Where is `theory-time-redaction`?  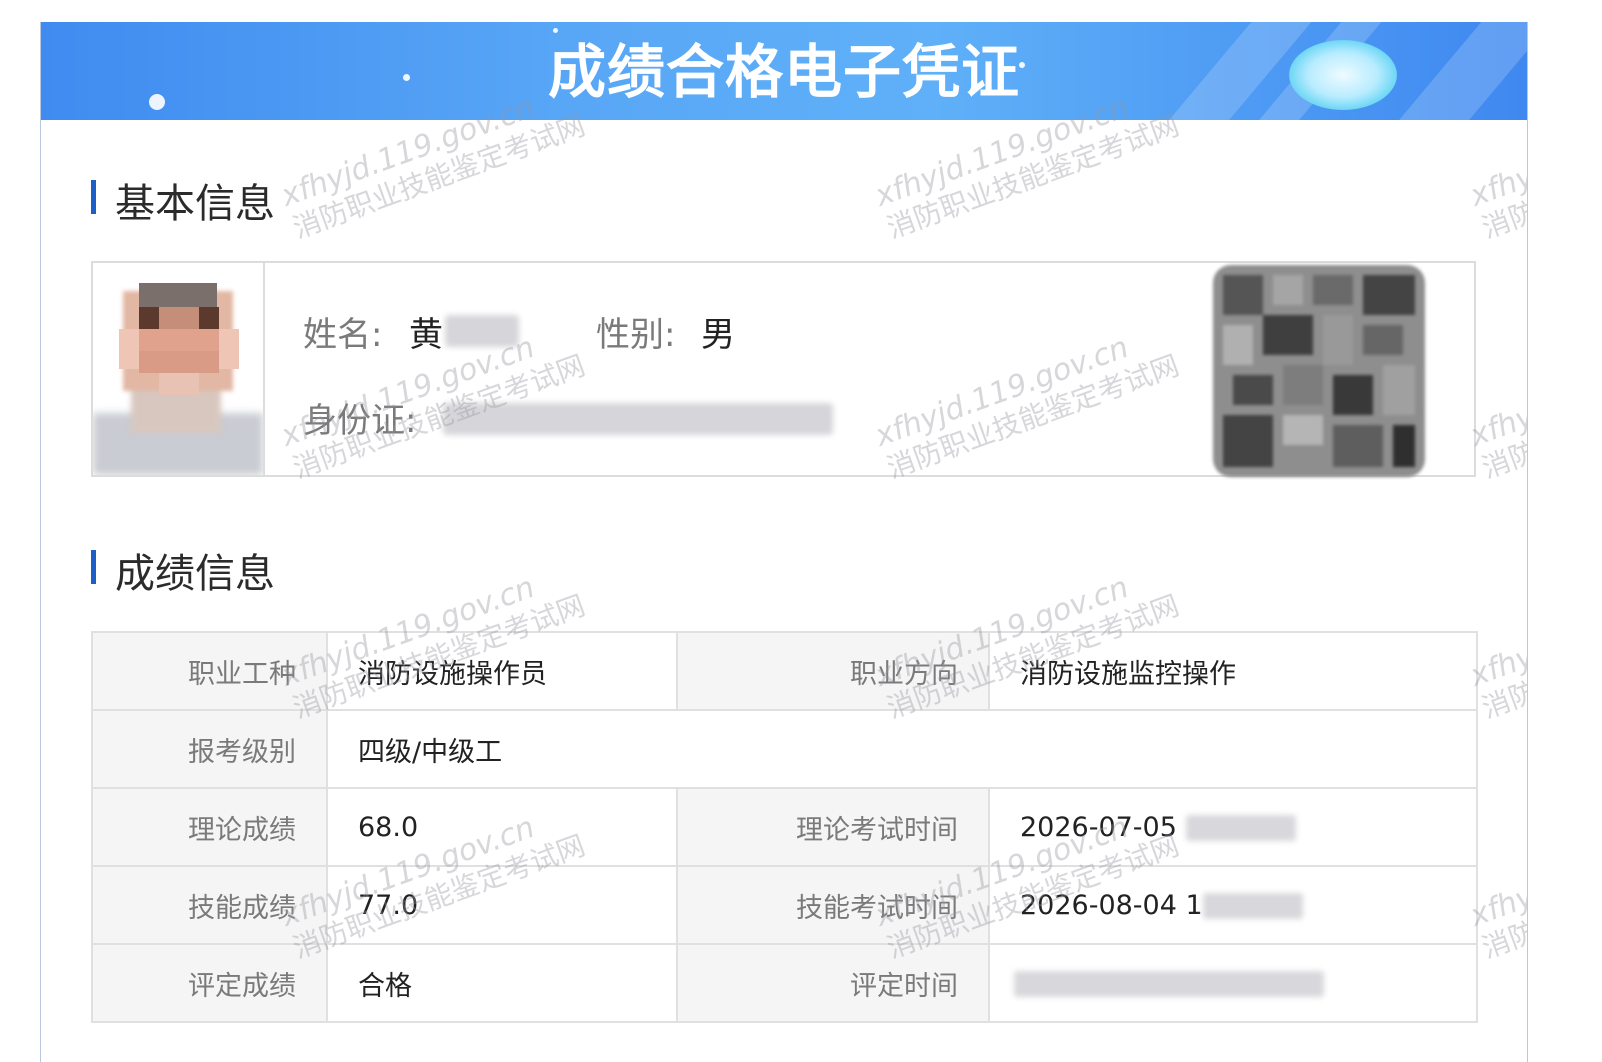 theory-time-redaction is located at coordinates (1240, 828).